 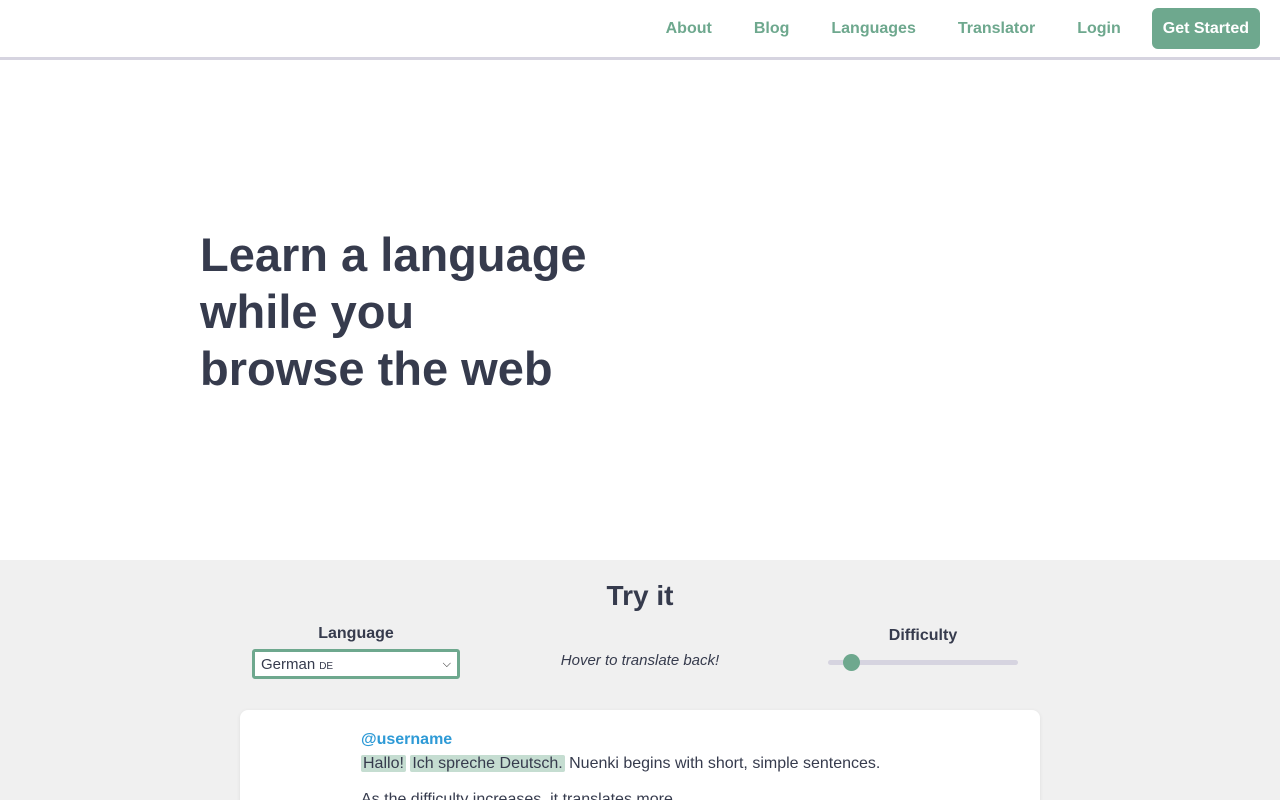 I want to click on language-select: German DE ⌵, so click(x=356, y=664).